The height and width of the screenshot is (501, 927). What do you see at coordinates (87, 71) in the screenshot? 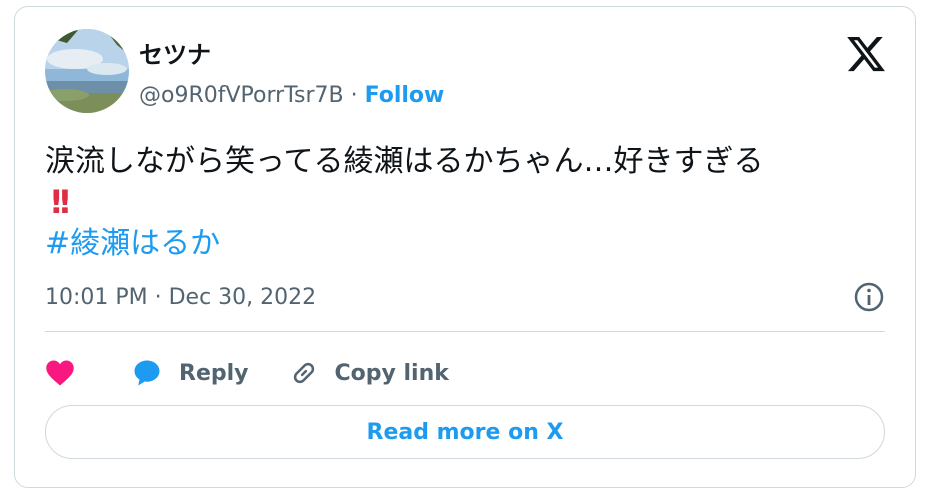
I see `avatar` at bounding box center [87, 71].